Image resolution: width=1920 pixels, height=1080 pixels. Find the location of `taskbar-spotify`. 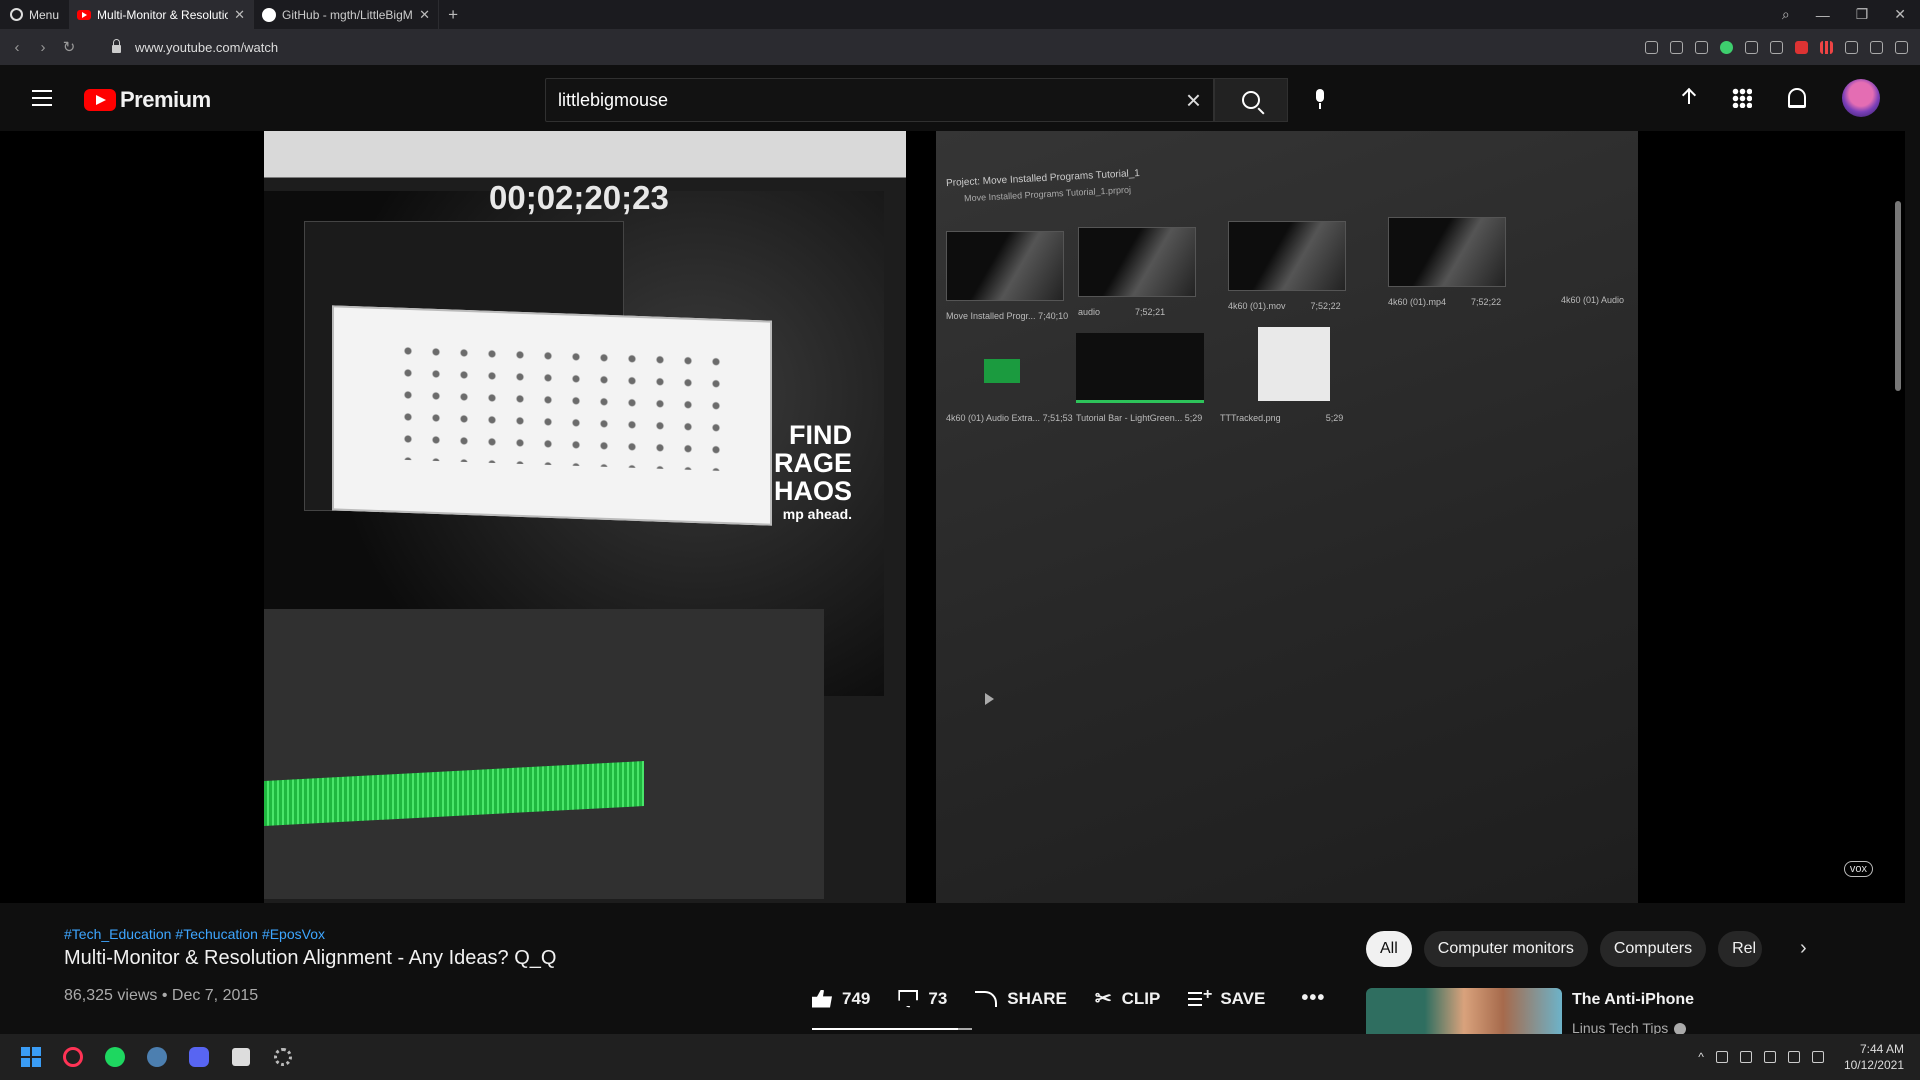

taskbar-spotify is located at coordinates (115, 1057).